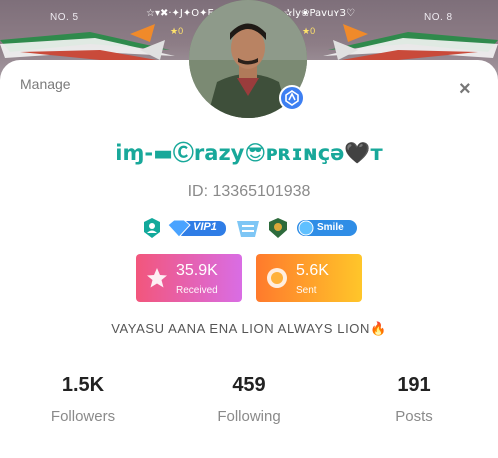  Describe the element at coordinates (306, 290) in the screenshot. I see `sent-label: Sent` at that location.